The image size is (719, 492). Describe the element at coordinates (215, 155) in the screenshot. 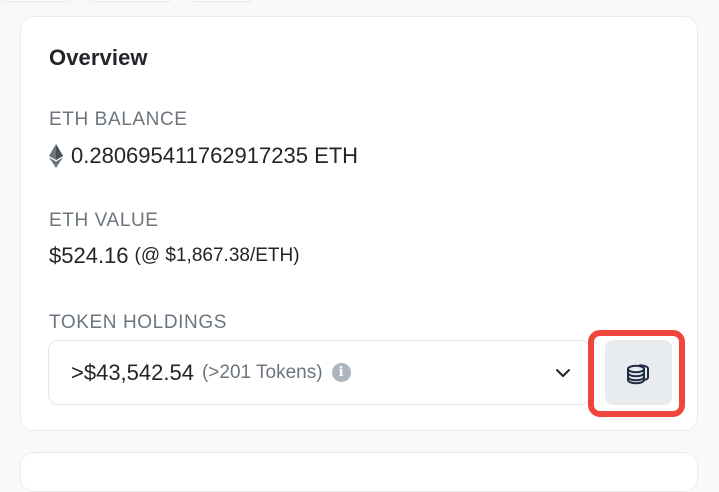

I see `eth-balance-amount: 0.280695411762917235 ETH` at that location.